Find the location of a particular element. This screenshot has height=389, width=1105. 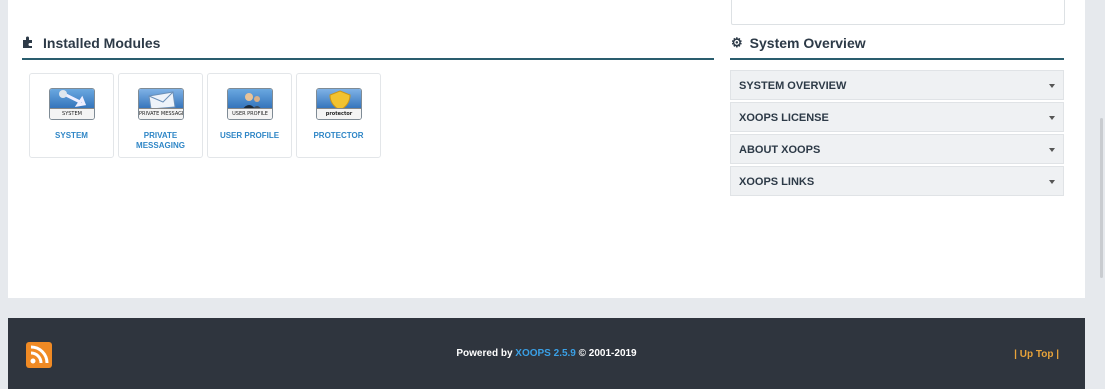

module-label: USER PROFILE is located at coordinates (249, 135).